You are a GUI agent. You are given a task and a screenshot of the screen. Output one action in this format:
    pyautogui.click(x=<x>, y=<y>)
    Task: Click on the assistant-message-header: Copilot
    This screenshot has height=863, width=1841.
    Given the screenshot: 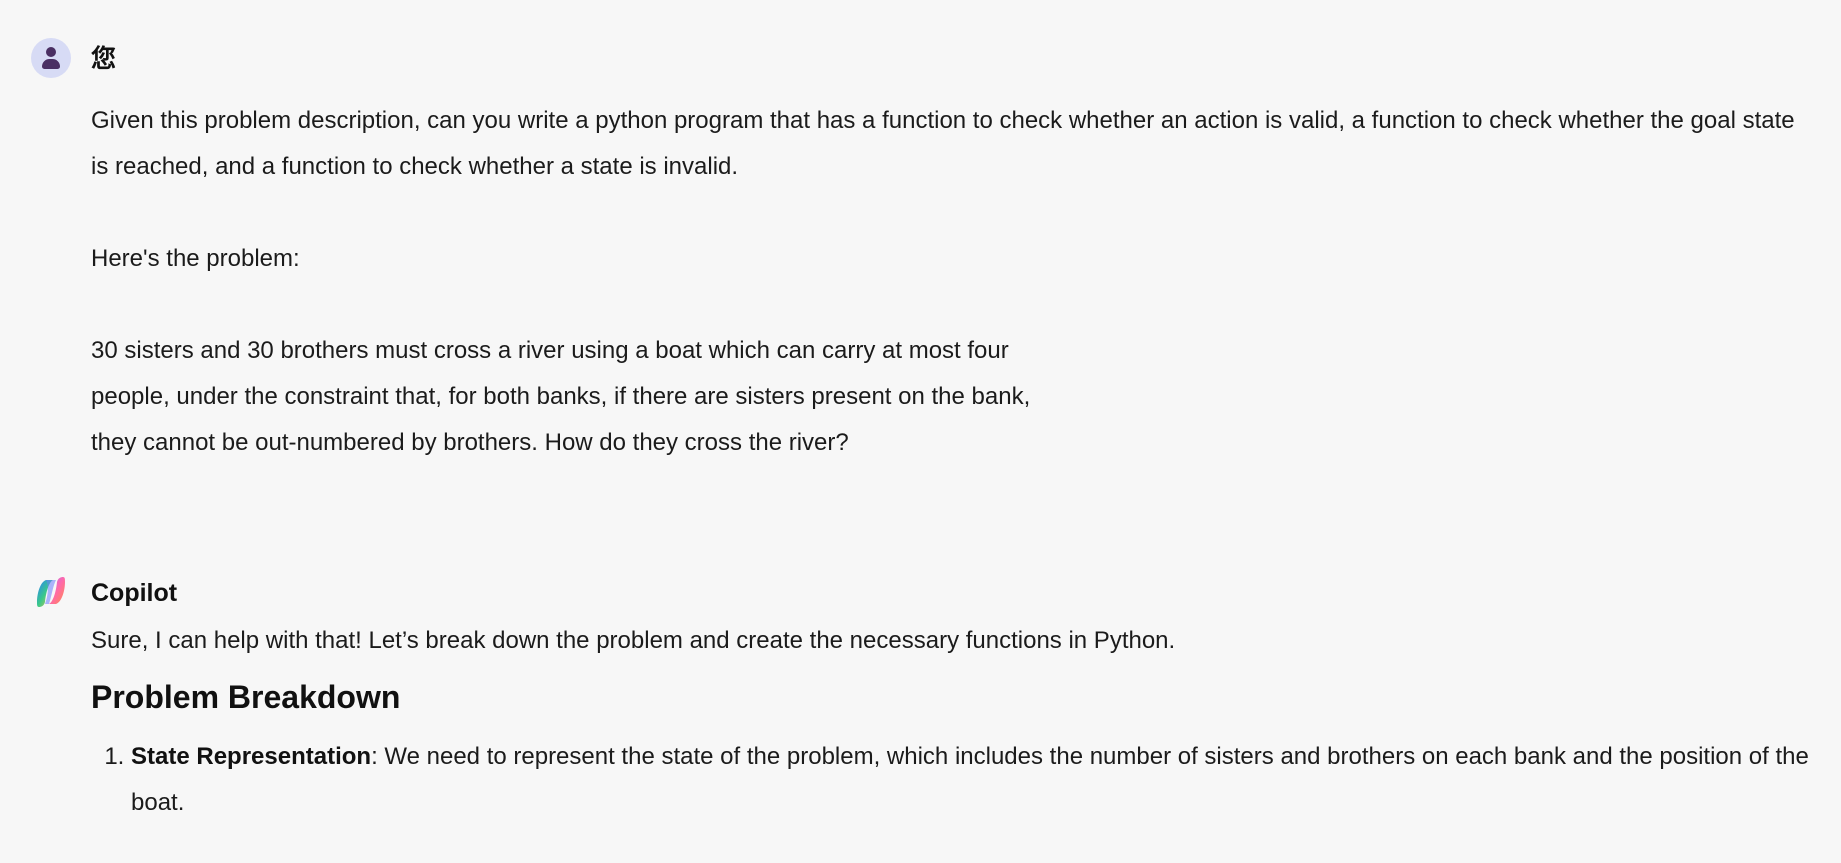 What is the action you would take?
    pyautogui.click(x=920, y=593)
    